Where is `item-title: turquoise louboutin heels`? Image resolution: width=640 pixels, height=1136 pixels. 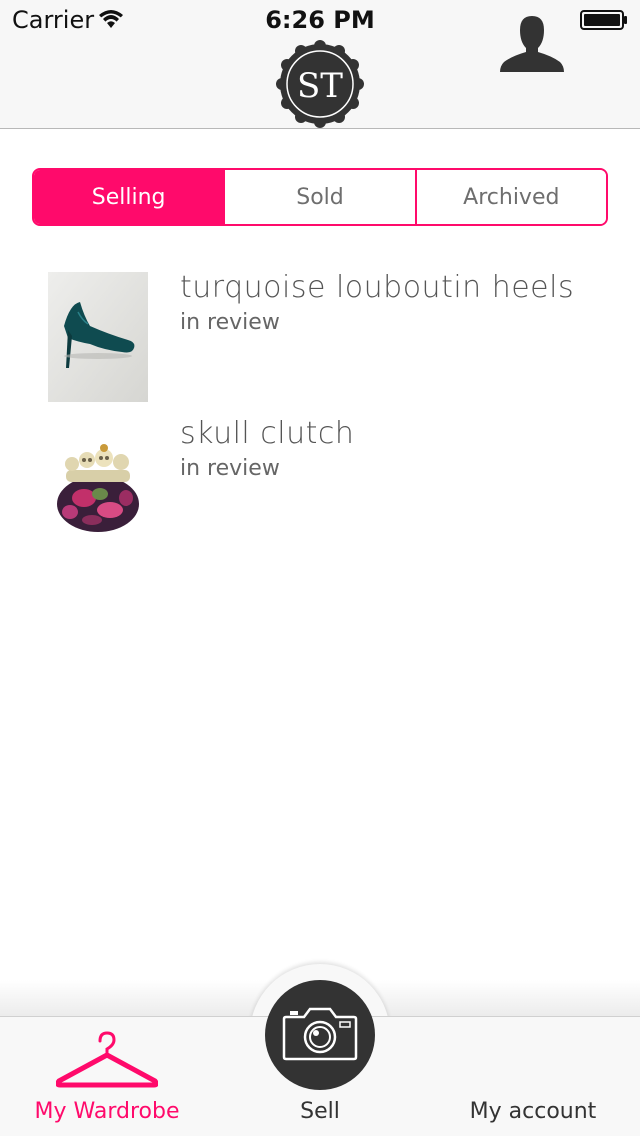
item-title: turquoise louboutin heels is located at coordinates (377, 287).